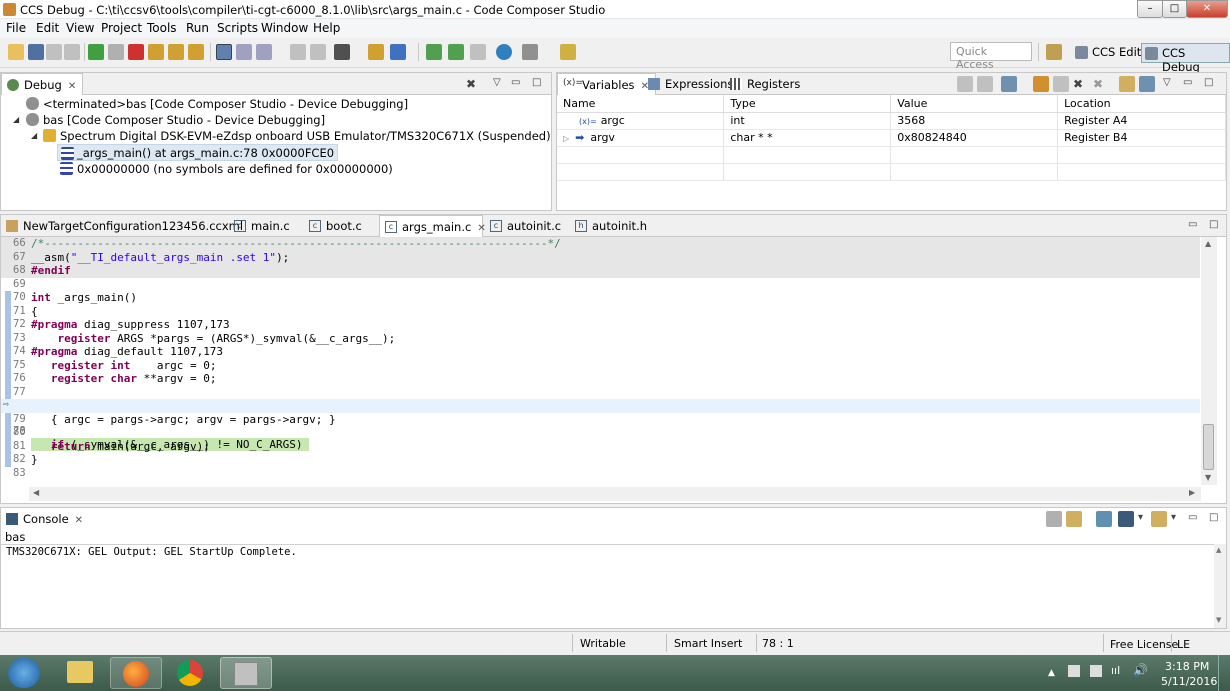 The image size is (1230, 691). What do you see at coordinates (1208, 447) in the screenshot?
I see `scrollbar-thumb` at bounding box center [1208, 447].